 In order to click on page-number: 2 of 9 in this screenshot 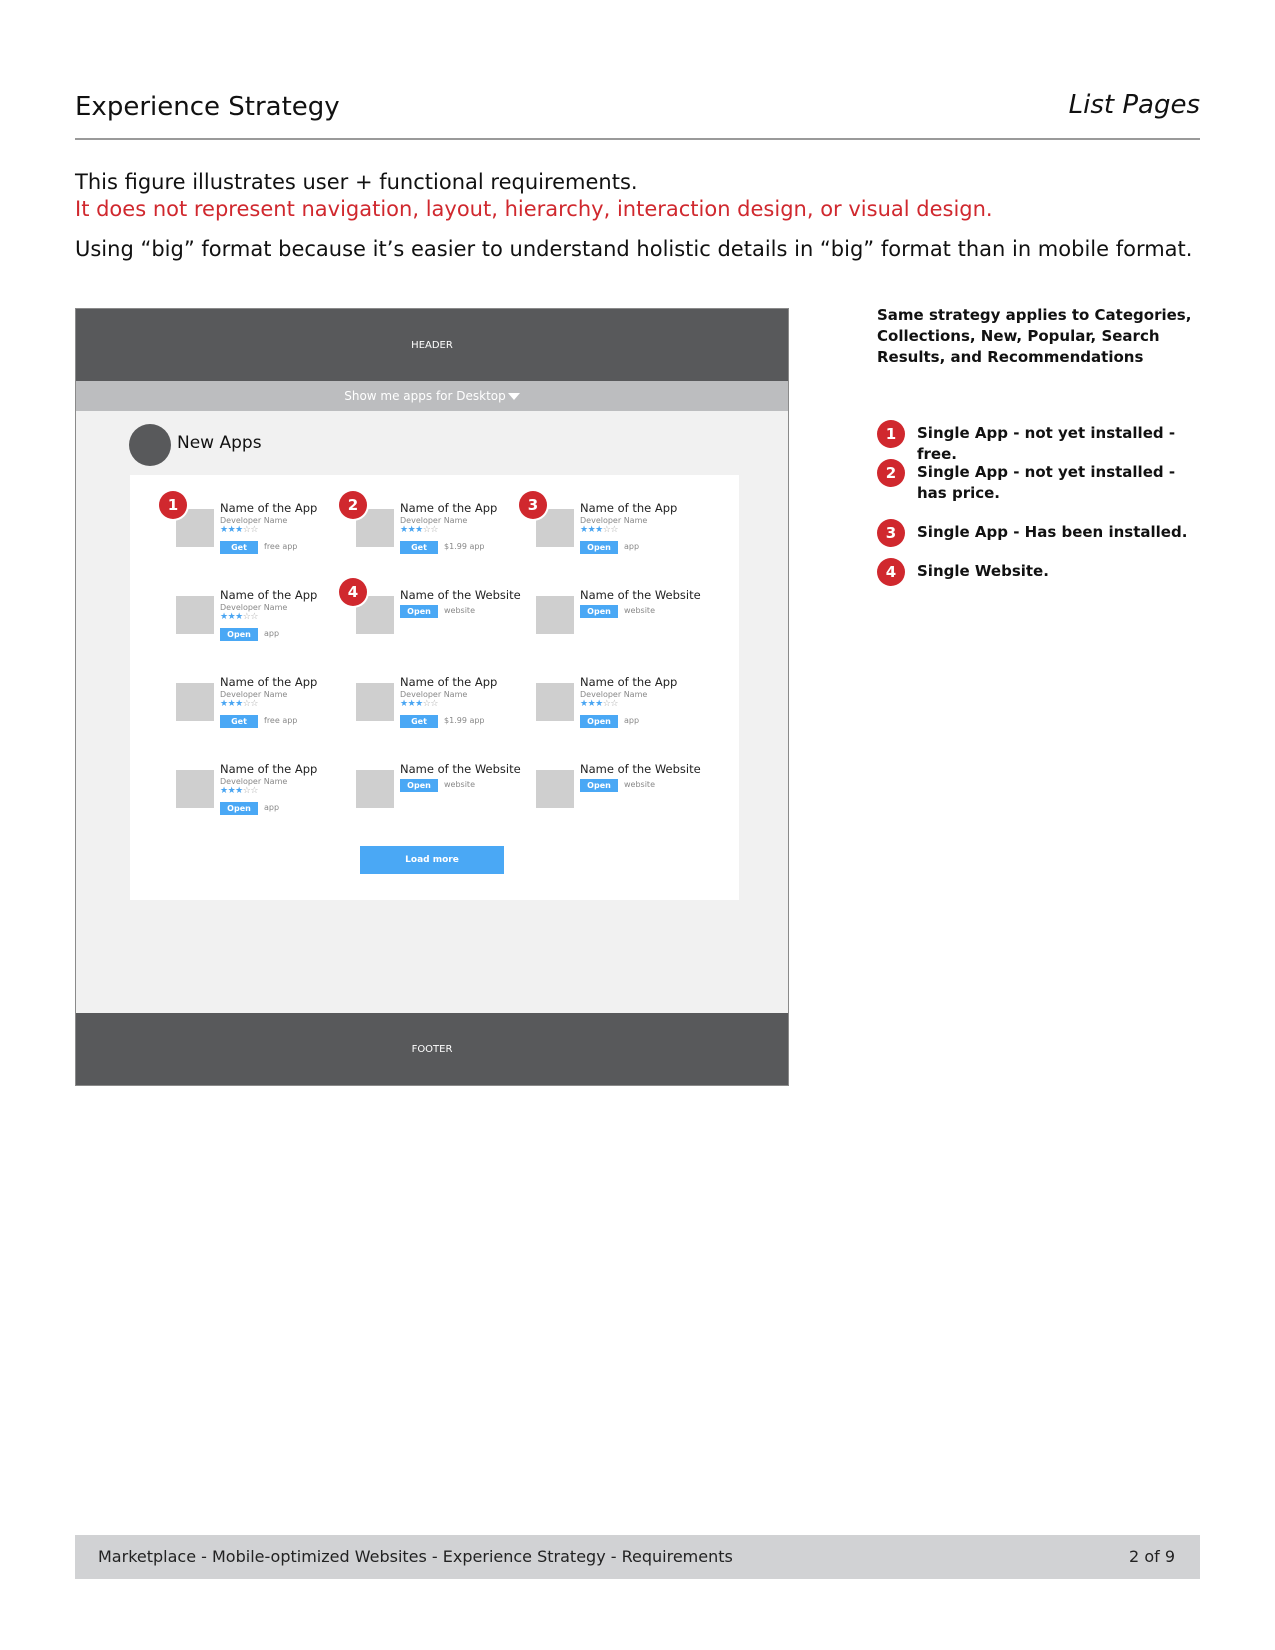, I will do `click(1152, 1556)`.